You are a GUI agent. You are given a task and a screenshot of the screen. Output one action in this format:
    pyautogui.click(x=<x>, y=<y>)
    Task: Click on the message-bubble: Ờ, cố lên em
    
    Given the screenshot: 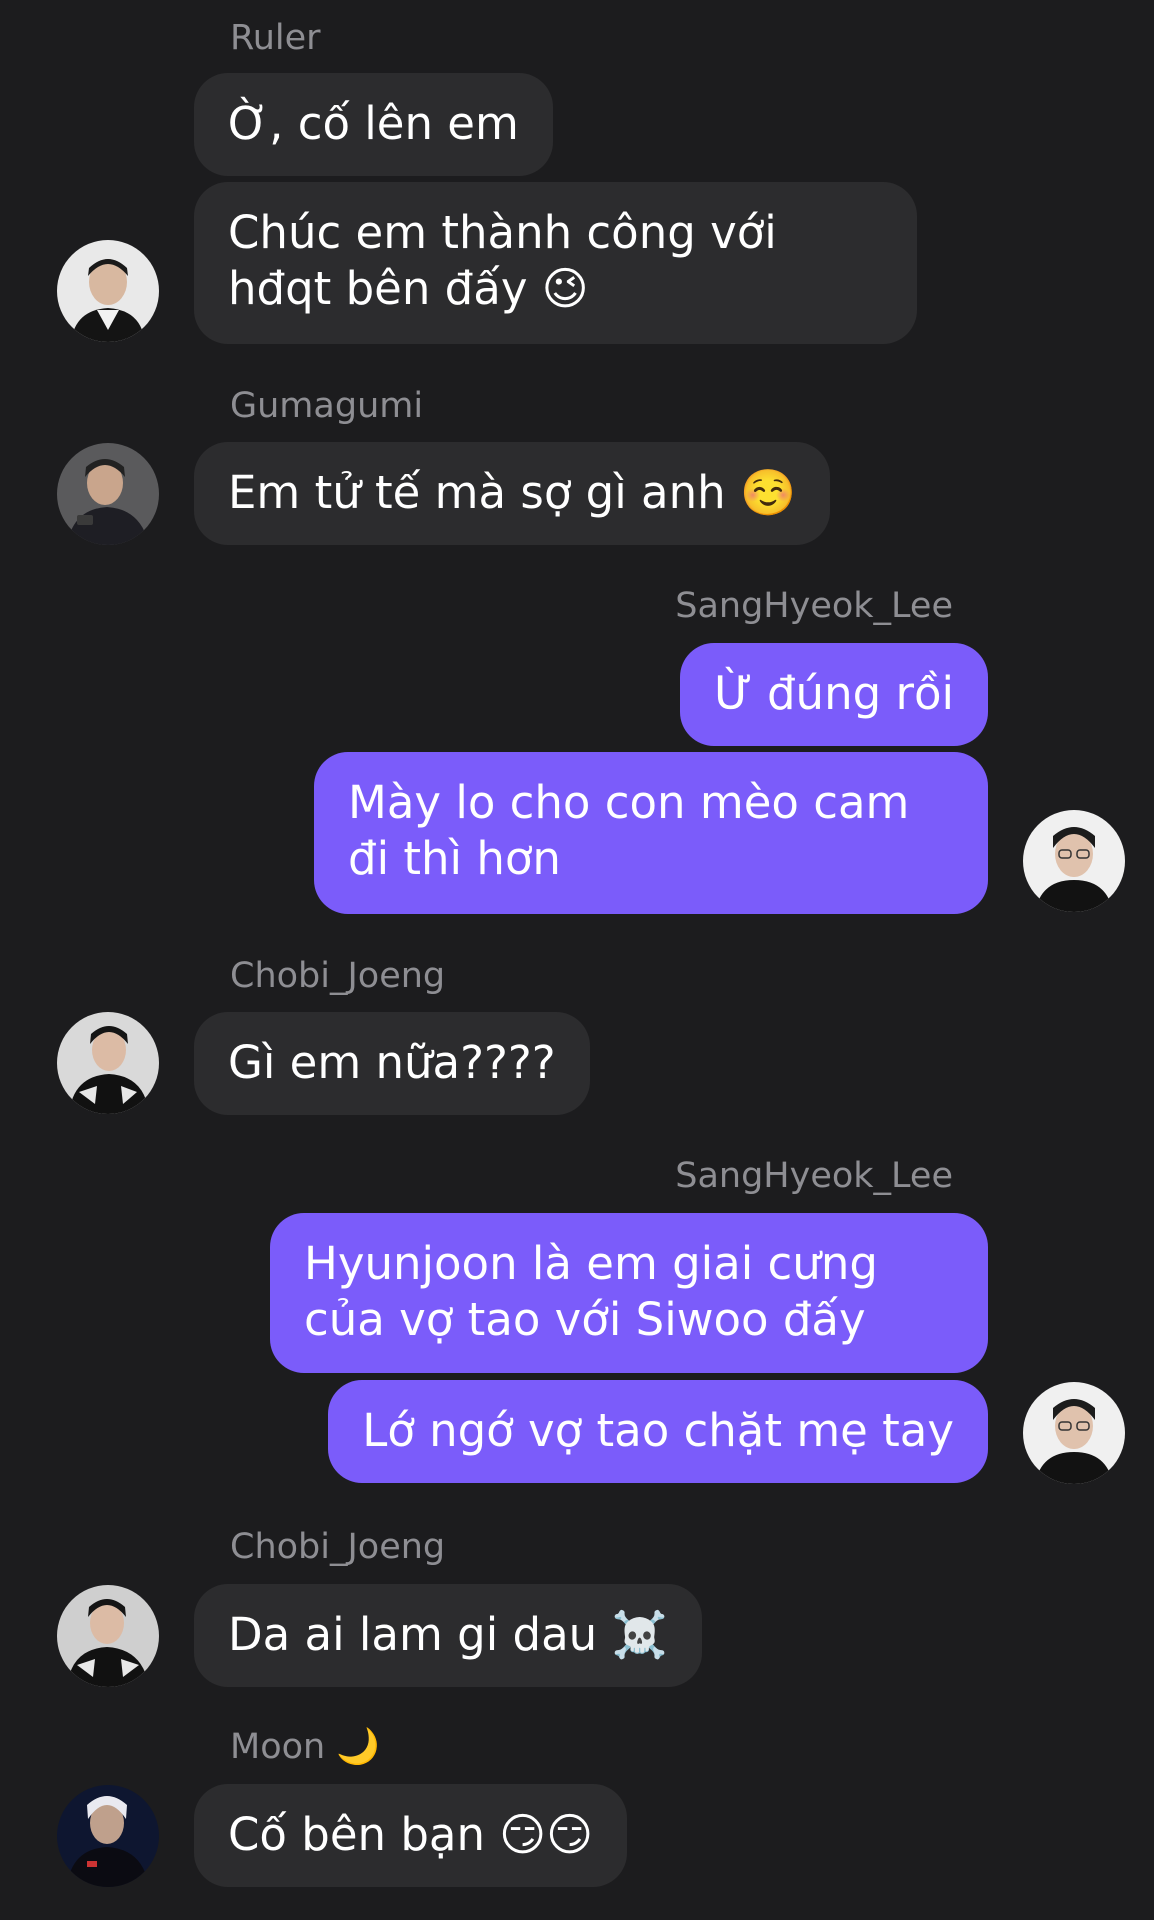 What is the action you would take?
    pyautogui.click(x=373, y=124)
    